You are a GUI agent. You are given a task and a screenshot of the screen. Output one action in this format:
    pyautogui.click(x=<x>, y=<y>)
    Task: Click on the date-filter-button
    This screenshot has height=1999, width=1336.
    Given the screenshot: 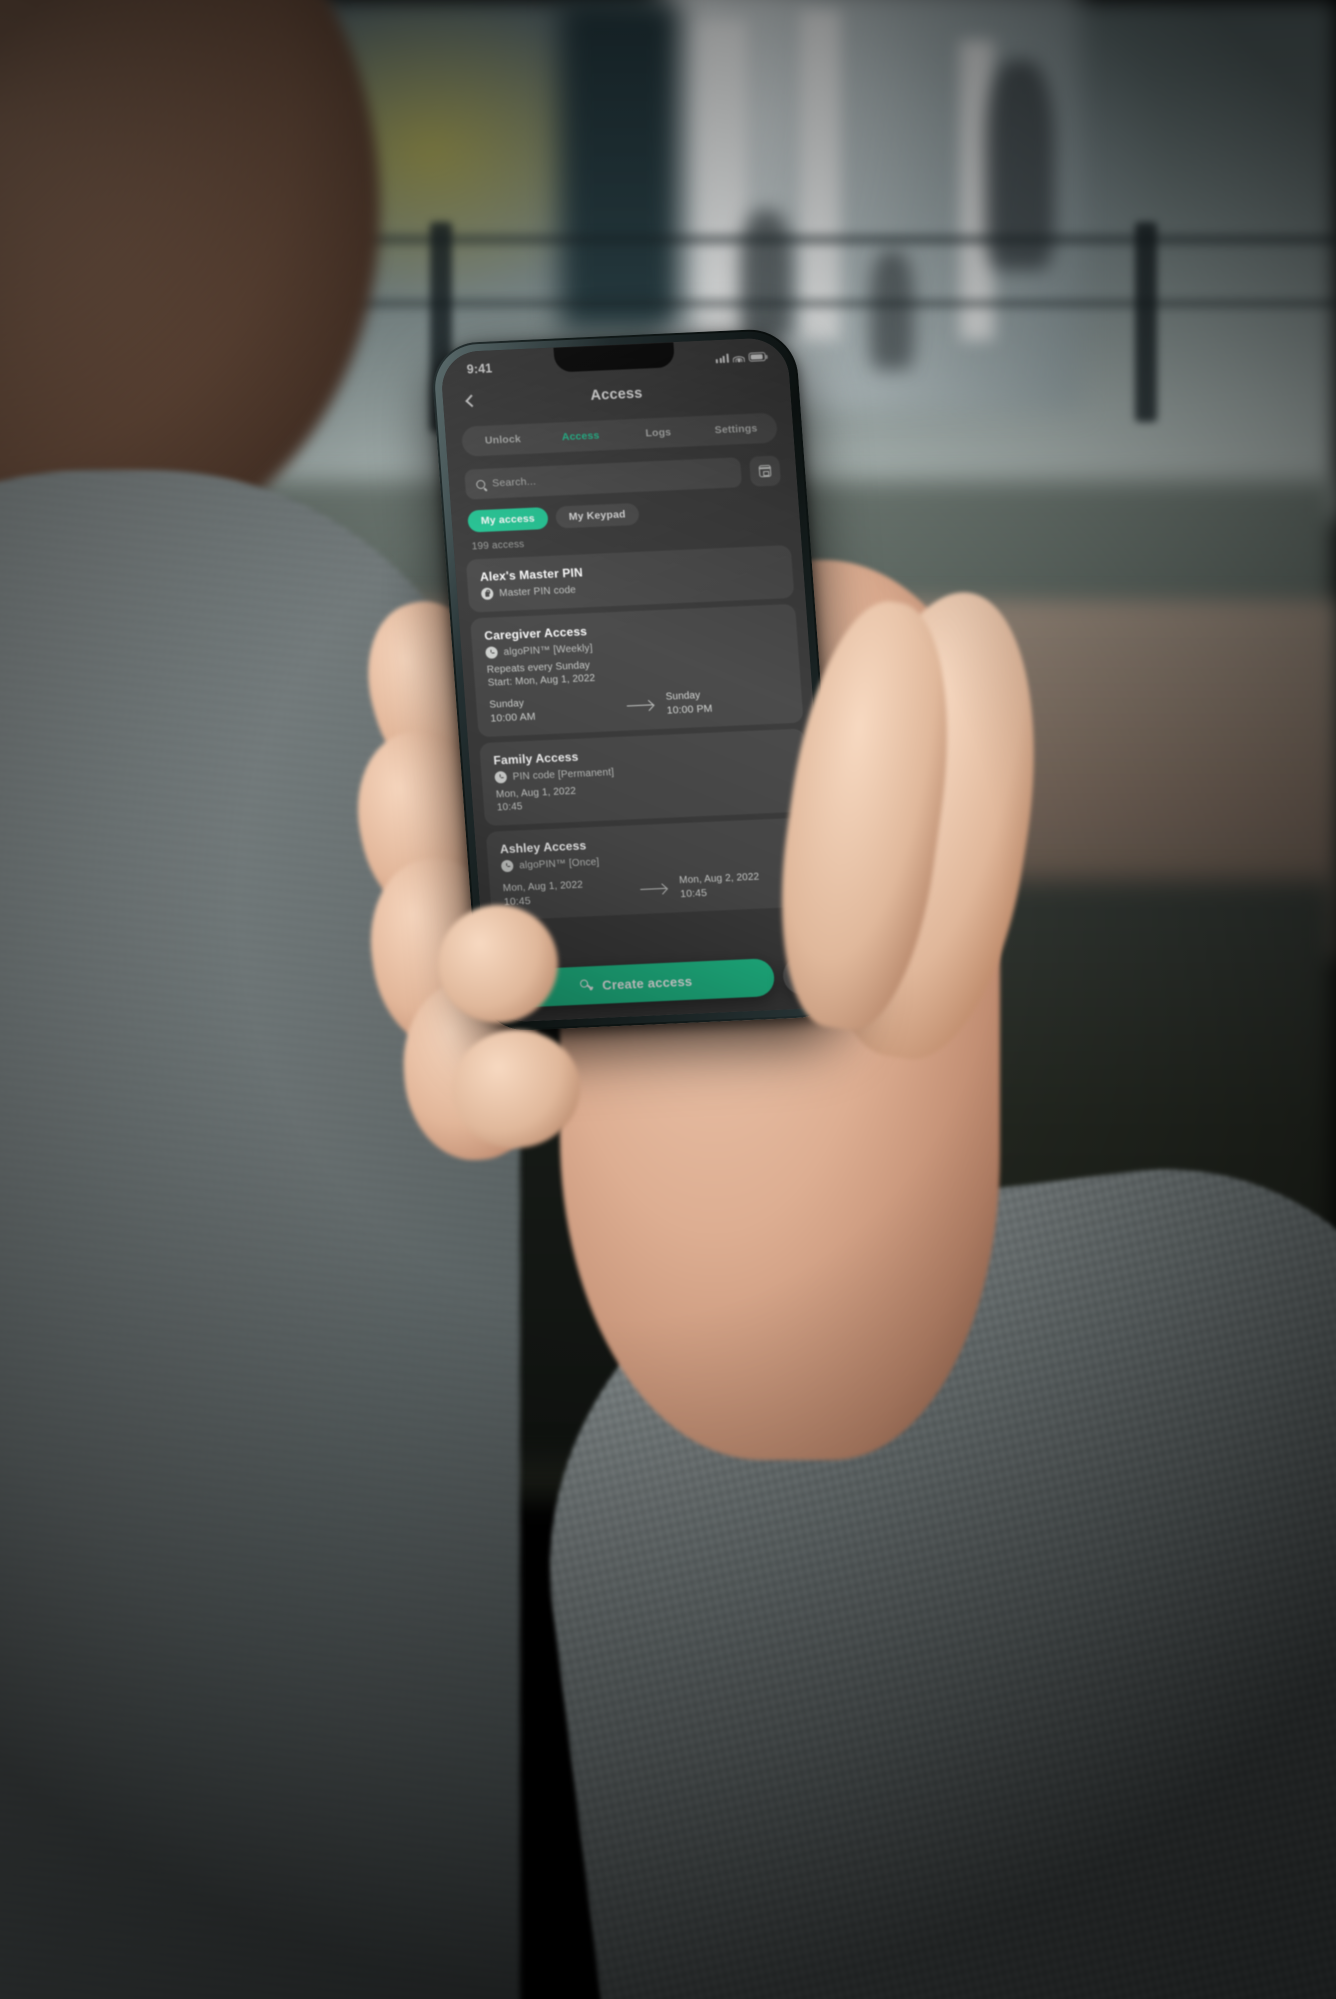 What is the action you would take?
    pyautogui.click(x=765, y=471)
    